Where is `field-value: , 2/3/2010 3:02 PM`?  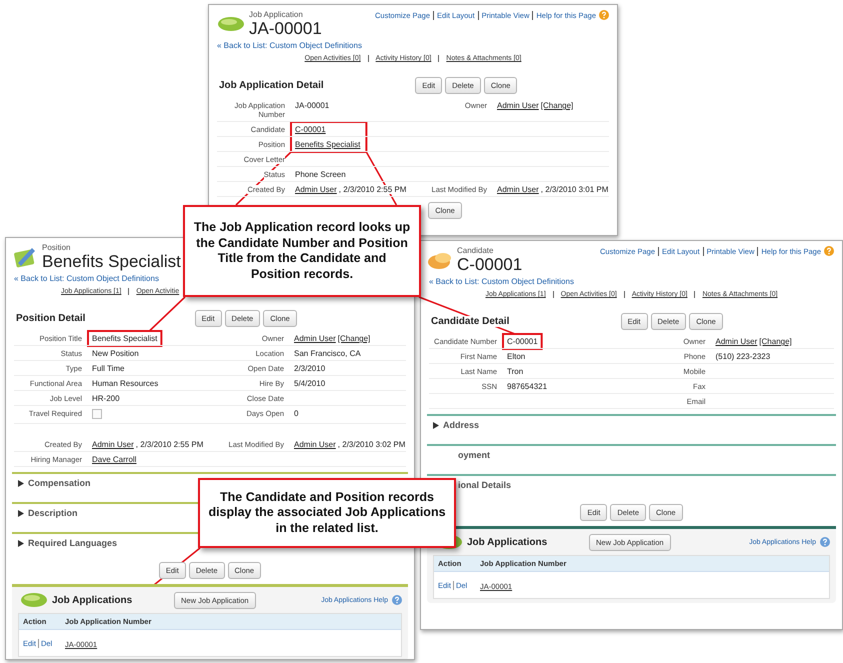
field-value: , 2/3/2010 3:02 PM is located at coordinates (372, 444).